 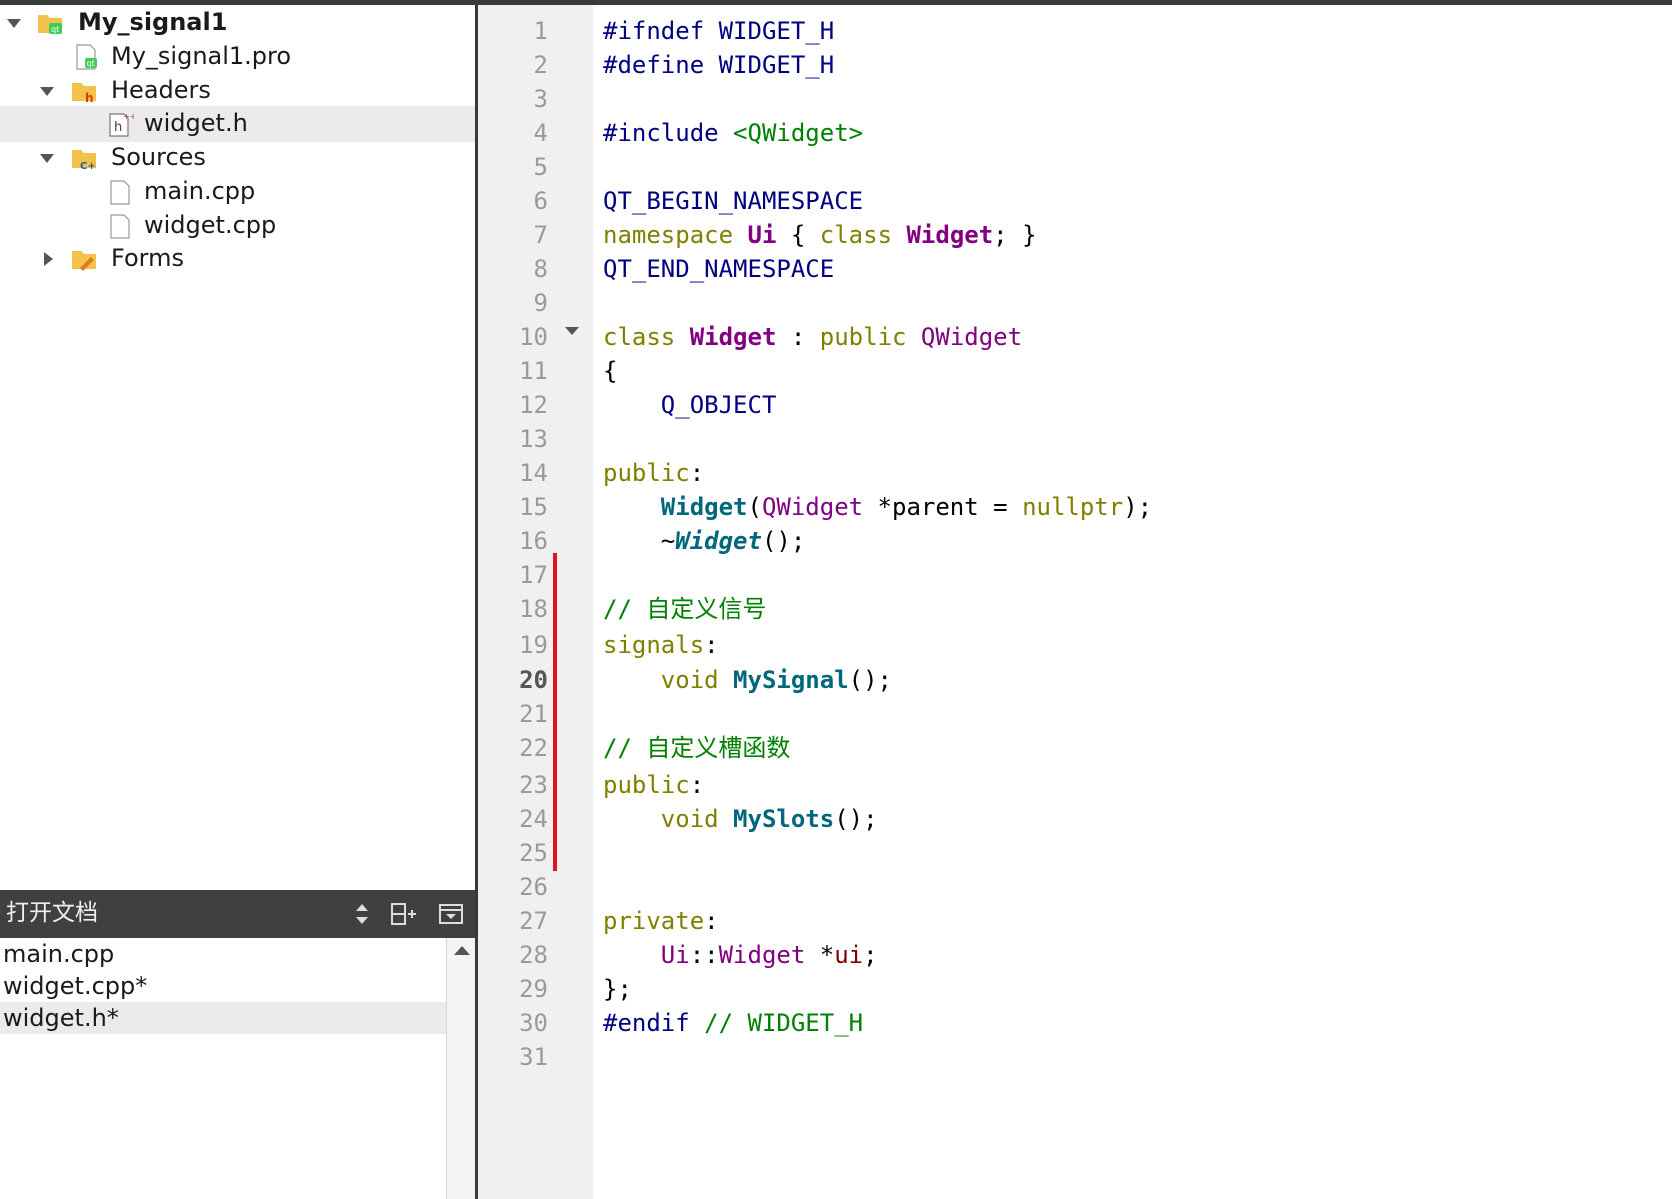 What do you see at coordinates (533, 507) in the screenshot?
I see `line-number: 15` at bounding box center [533, 507].